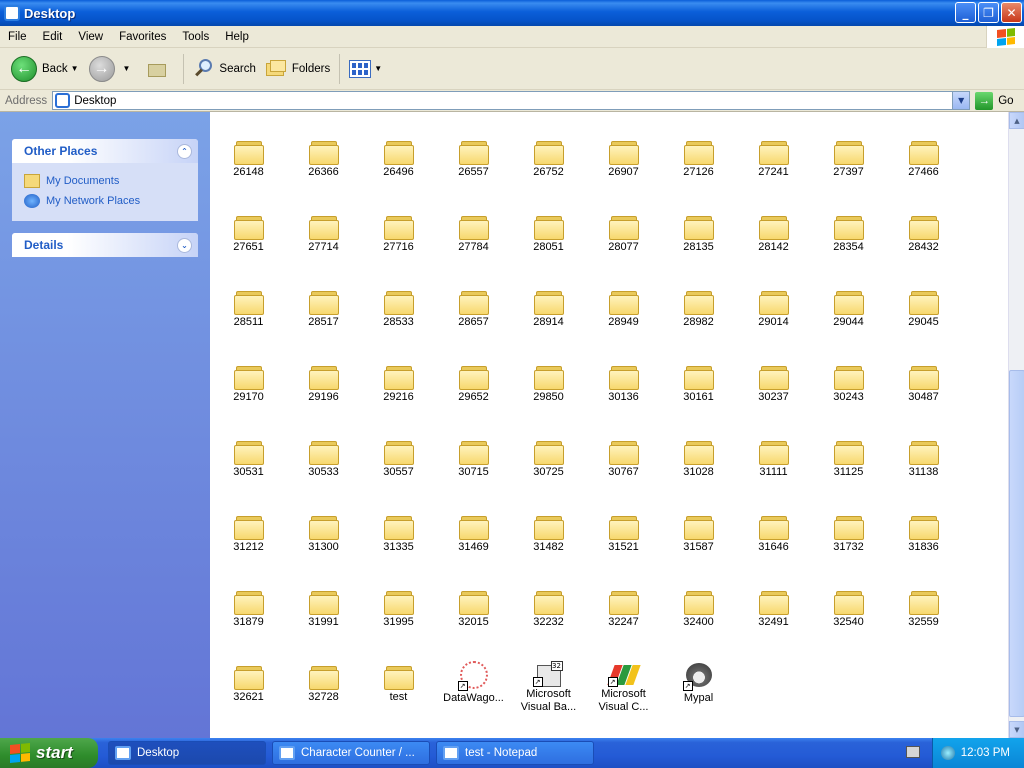 Image resolution: width=1024 pixels, height=768 pixels. I want to click on folder-item: 31212, so click(248, 526).